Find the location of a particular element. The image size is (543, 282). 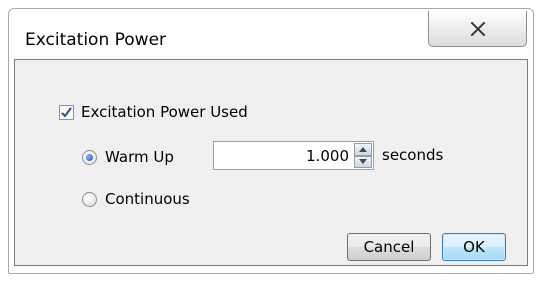

spin-down-button is located at coordinates (363, 161).